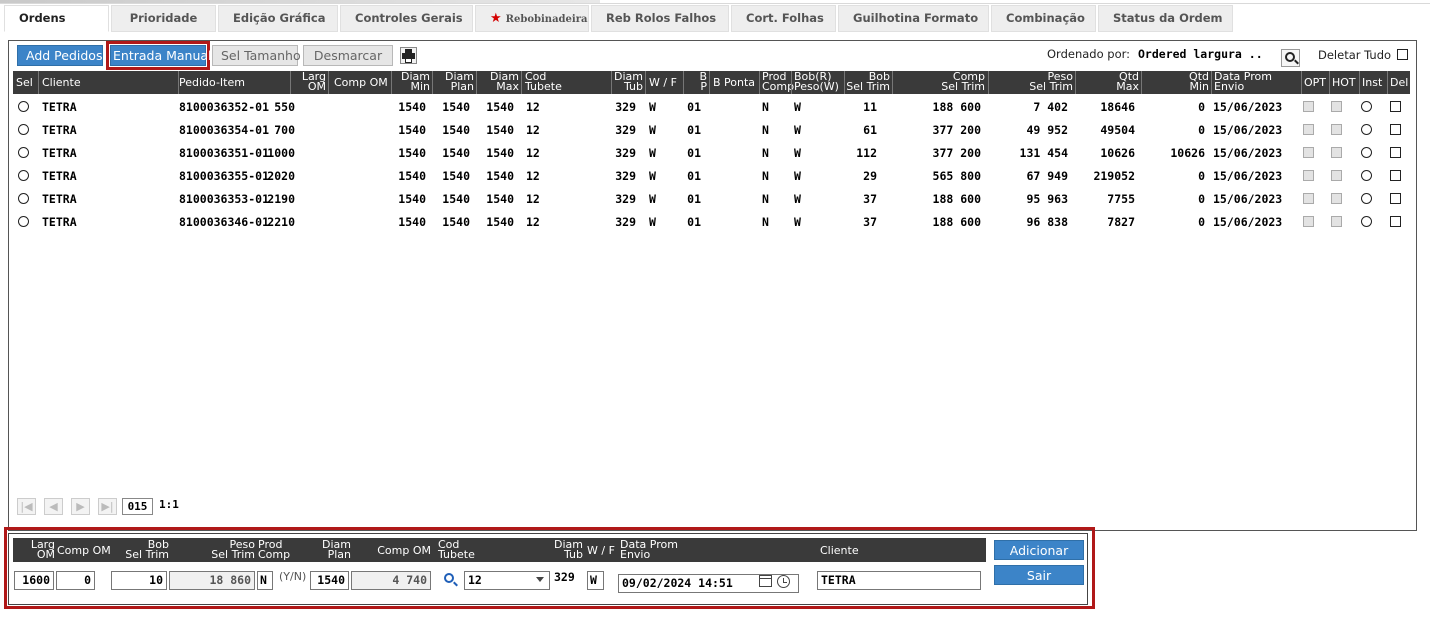 The width and height of the screenshot is (1430, 627). Describe the element at coordinates (694, 107) in the screenshot. I see `cell-bp: 01` at that location.